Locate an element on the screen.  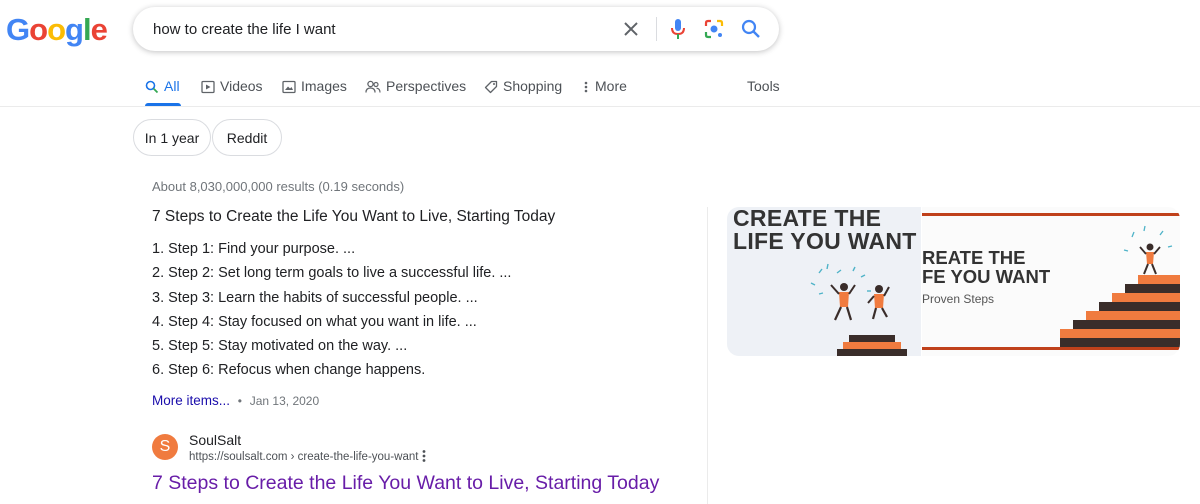
tools-label: Tools is located at coordinates (763, 86).